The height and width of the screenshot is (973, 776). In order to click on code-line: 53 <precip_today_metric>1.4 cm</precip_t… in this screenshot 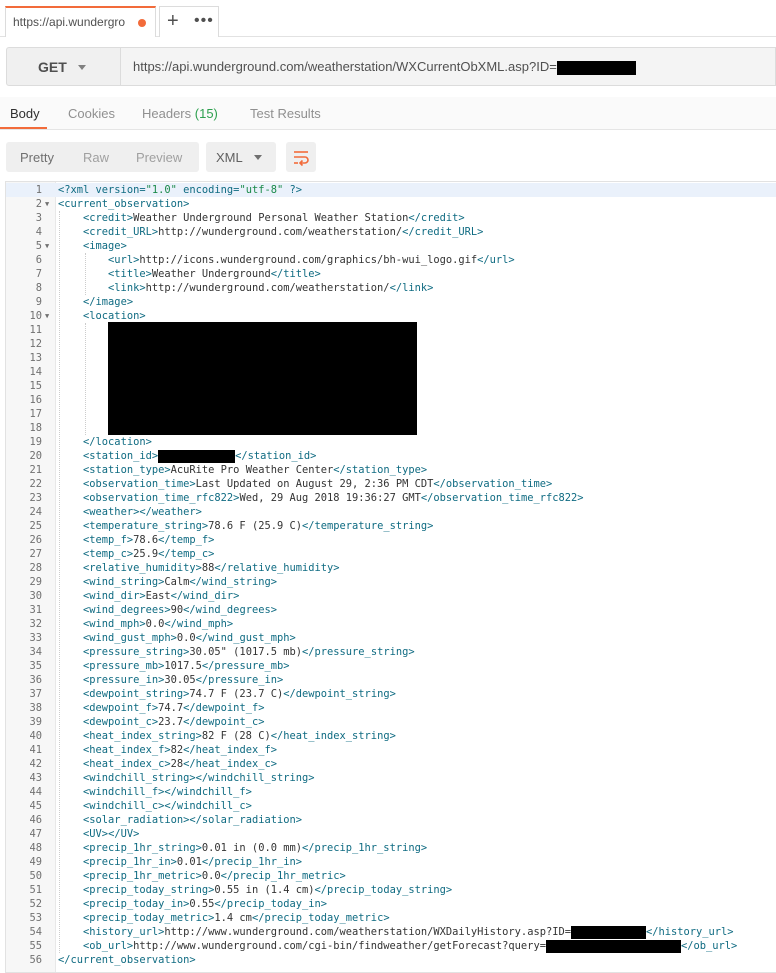, I will do `click(391, 918)`.